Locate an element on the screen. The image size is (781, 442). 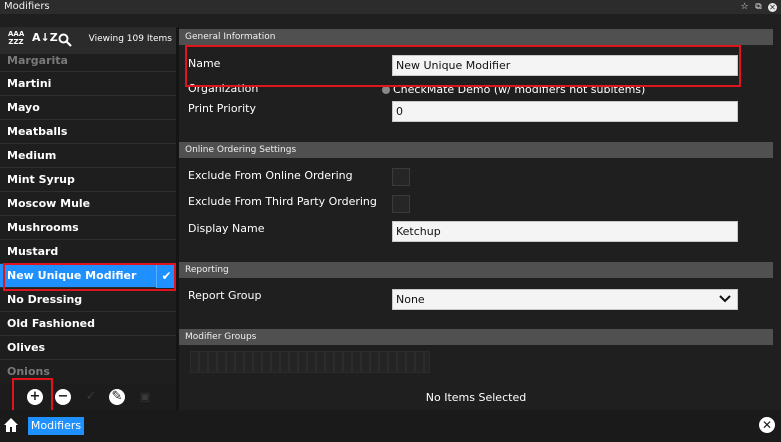
list-item-label: Onions is located at coordinates (28, 371).